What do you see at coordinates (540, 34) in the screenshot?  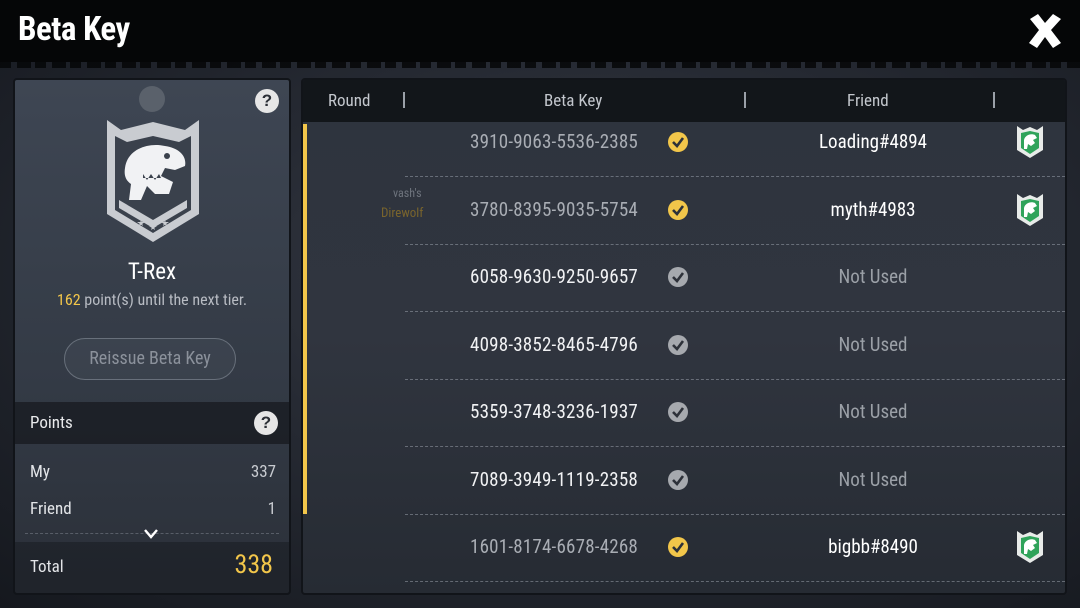 I see `top-bar: Beta Key` at bounding box center [540, 34].